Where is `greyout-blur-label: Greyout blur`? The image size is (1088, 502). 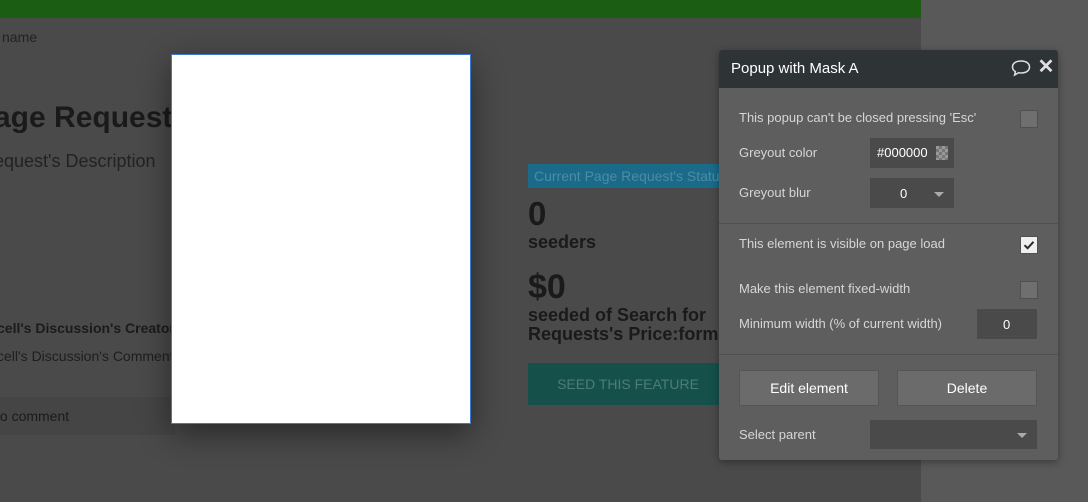
greyout-blur-label: Greyout blur is located at coordinates (775, 192).